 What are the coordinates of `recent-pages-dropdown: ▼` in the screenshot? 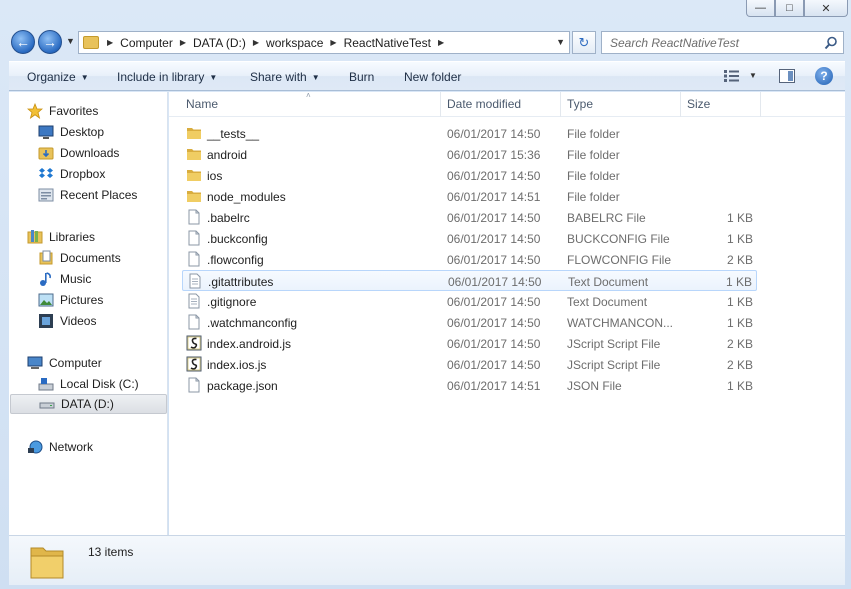 It's located at (70, 41).